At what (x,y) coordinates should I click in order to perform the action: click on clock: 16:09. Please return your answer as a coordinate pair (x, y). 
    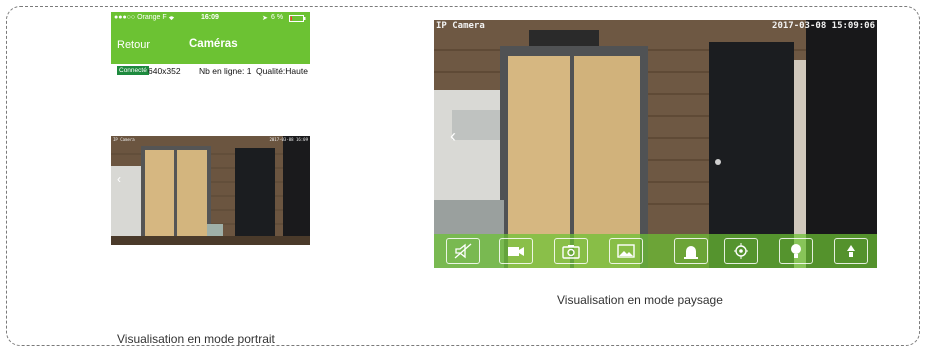
    Looking at the image, I should click on (210, 17).